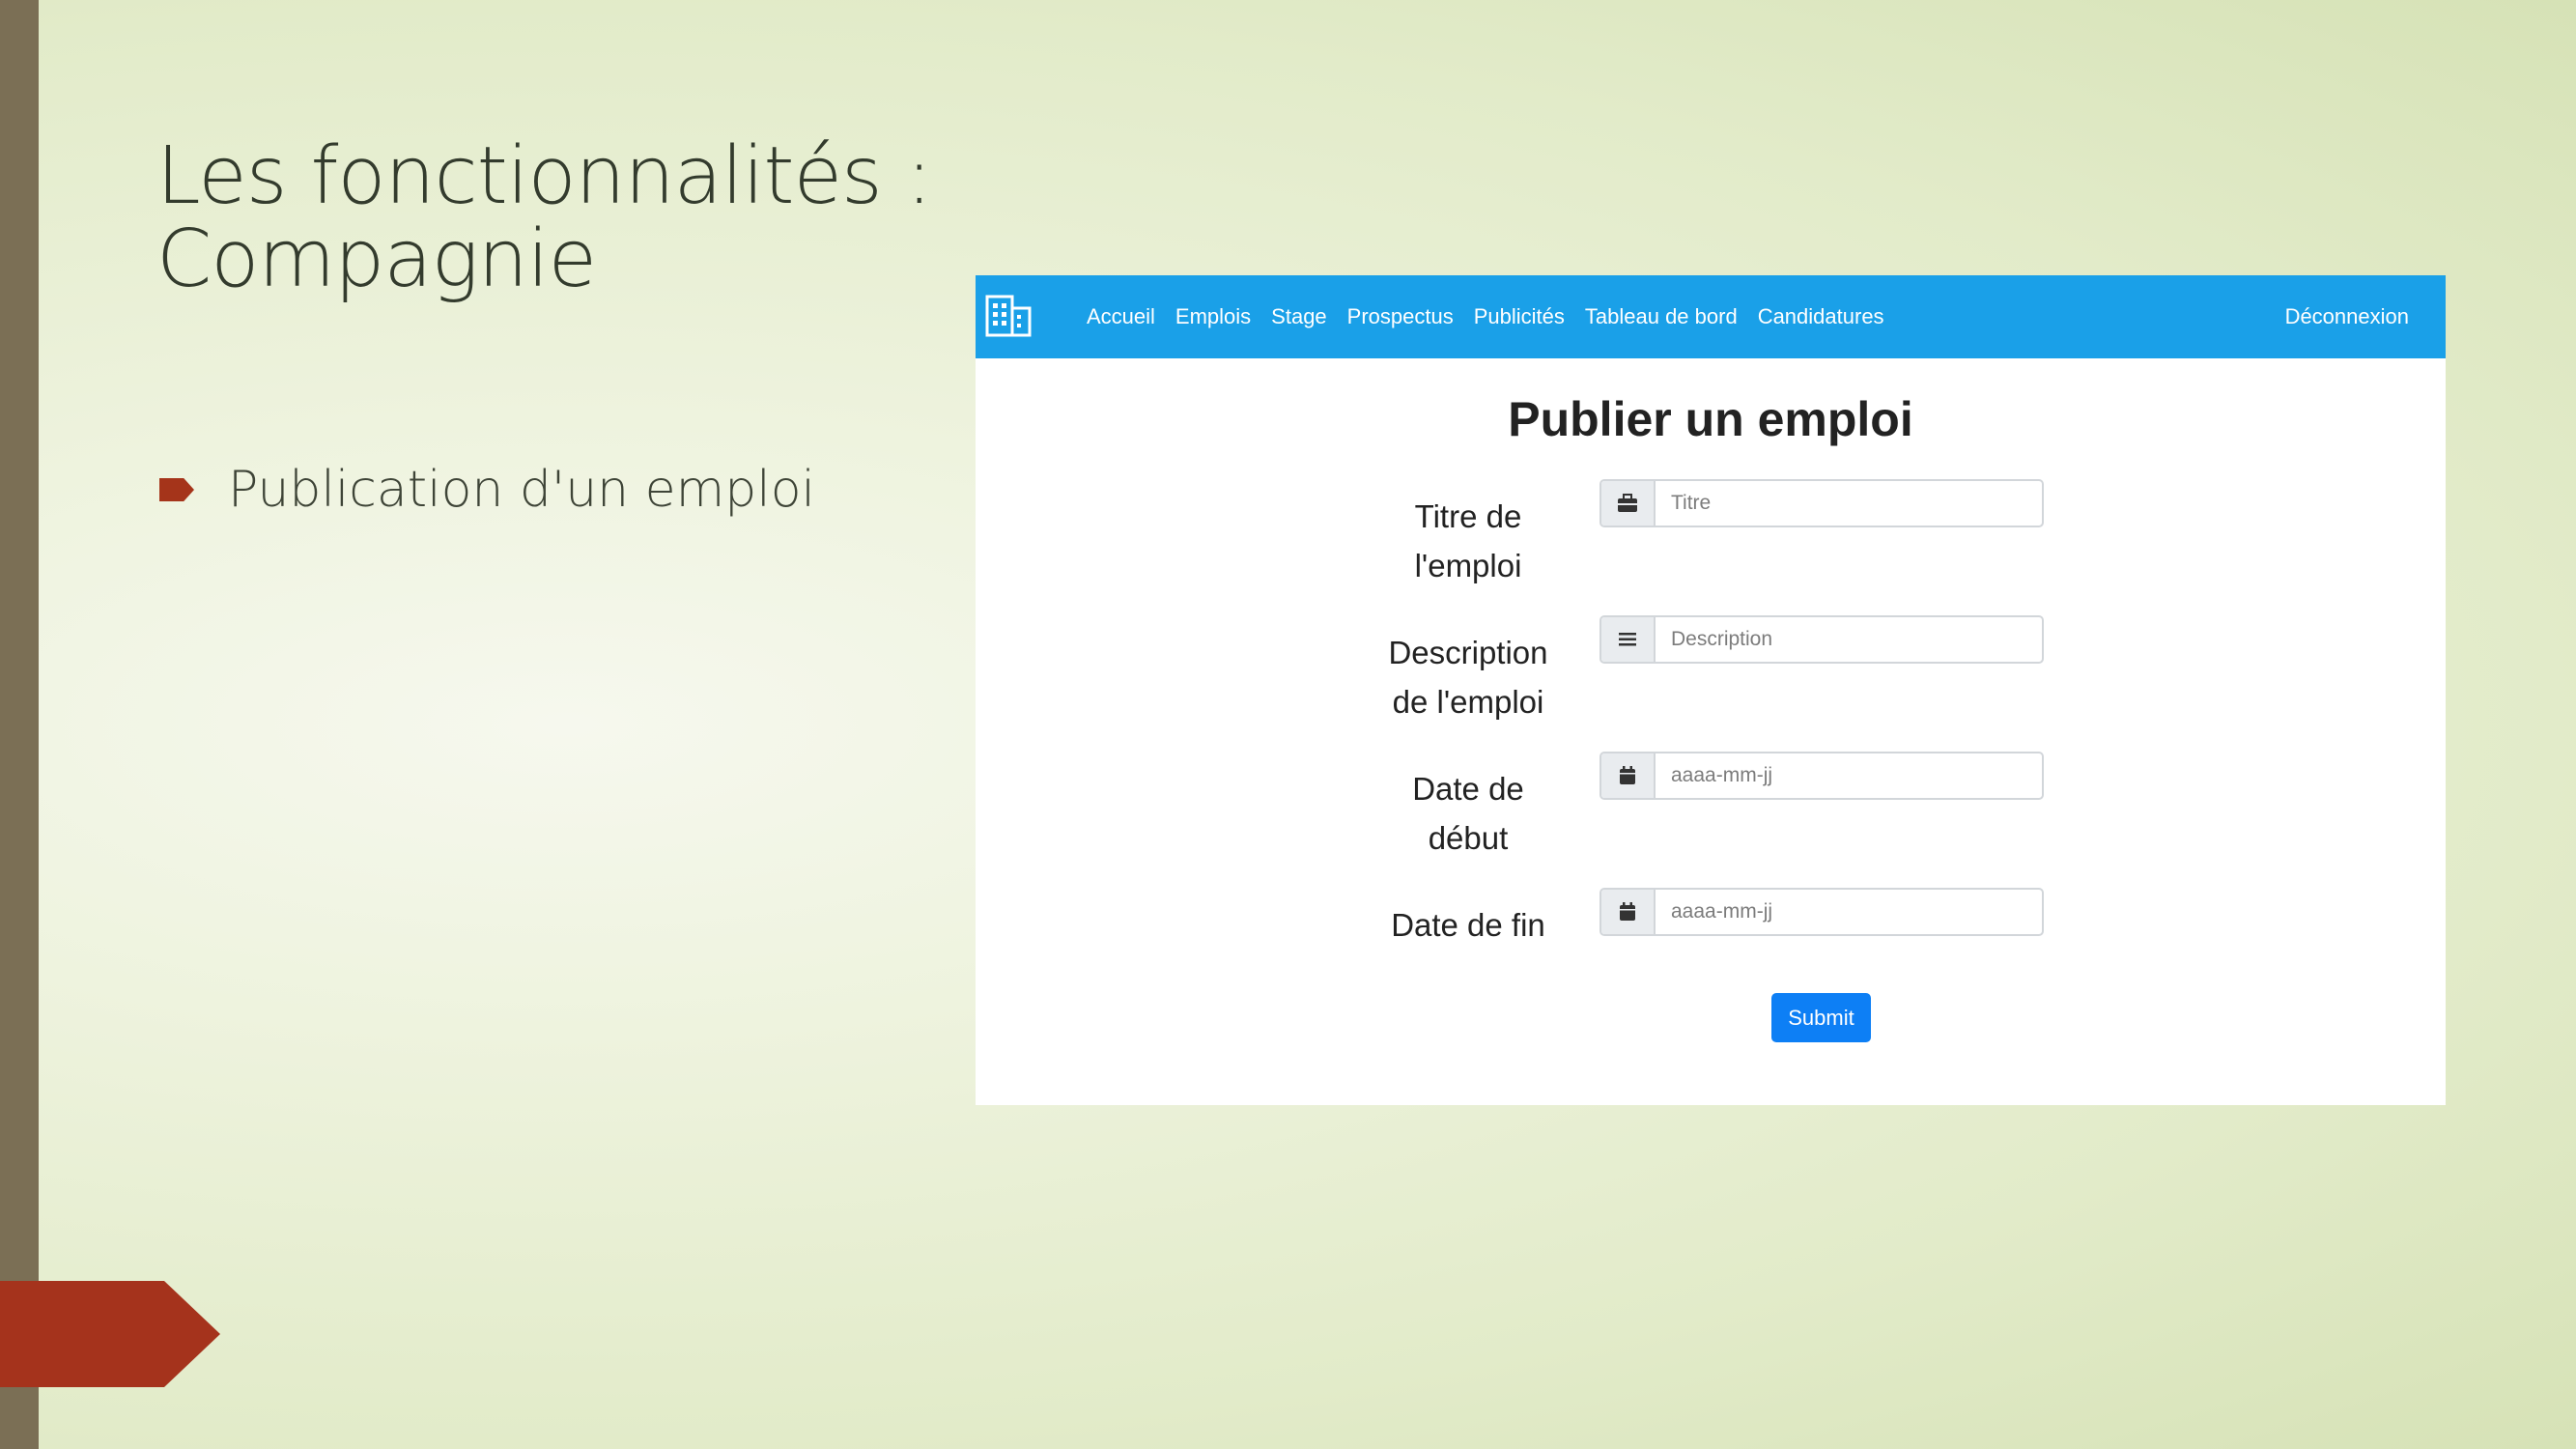 The image size is (2576, 1449). I want to click on bullet-text: Publication d'un emploi, so click(522, 490).